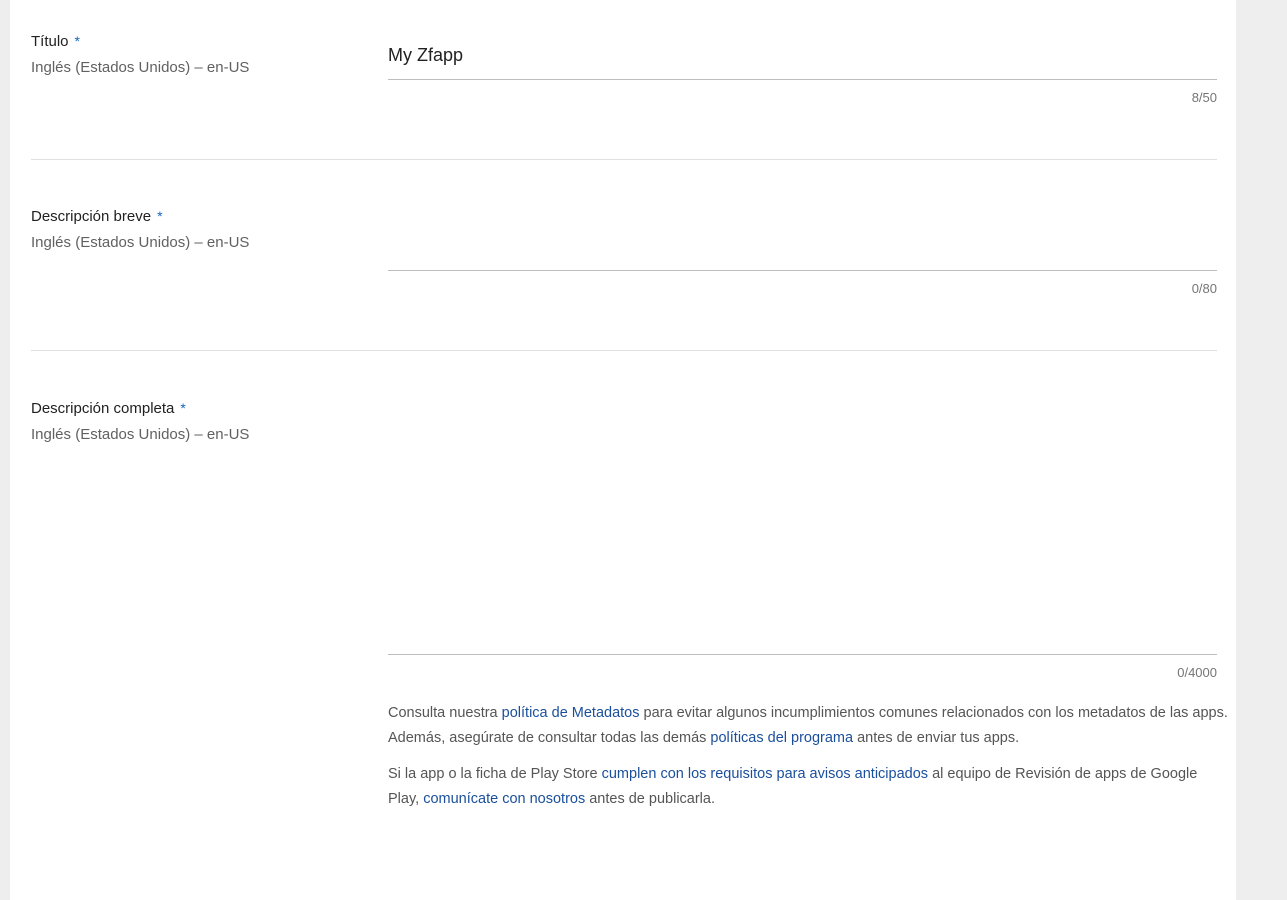  I want to click on metadata-policy-link: política de Metadatos, so click(571, 713).